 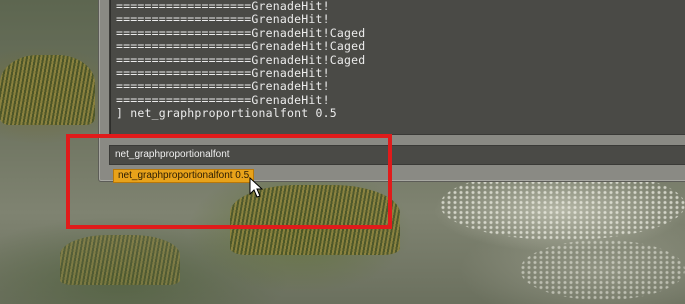 I want to click on console-log-line: ] net_graphproportionalfont 0.5, so click(x=226, y=113).